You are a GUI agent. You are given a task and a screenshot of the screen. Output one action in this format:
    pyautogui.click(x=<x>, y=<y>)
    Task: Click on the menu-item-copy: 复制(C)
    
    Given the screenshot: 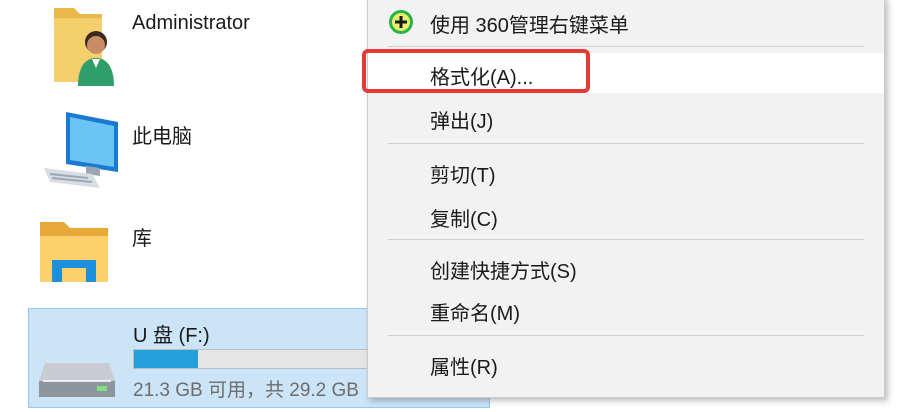 What is the action you would take?
    pyautogui.click(x=626, y=215)
    